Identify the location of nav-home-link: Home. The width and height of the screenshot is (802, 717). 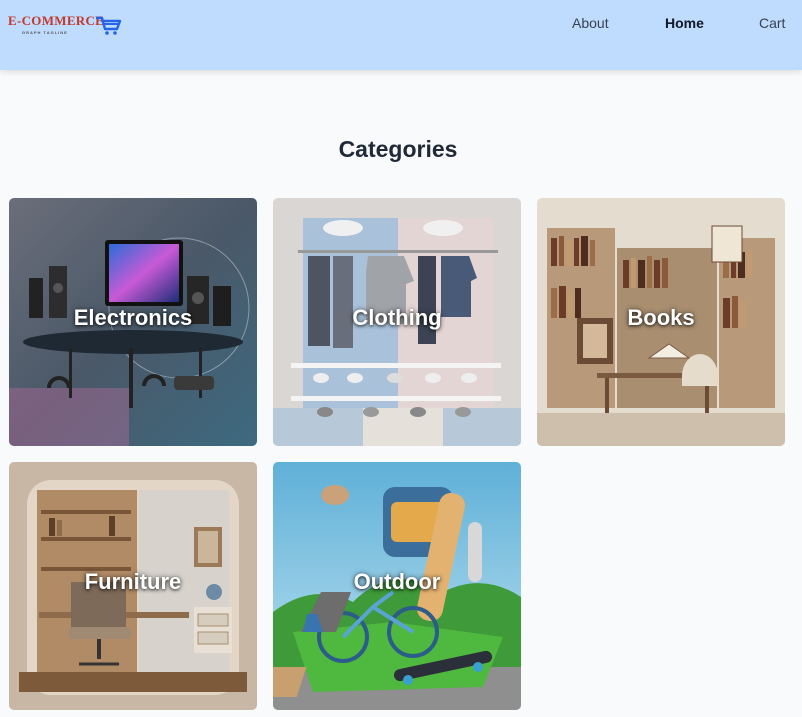
(684, 23).